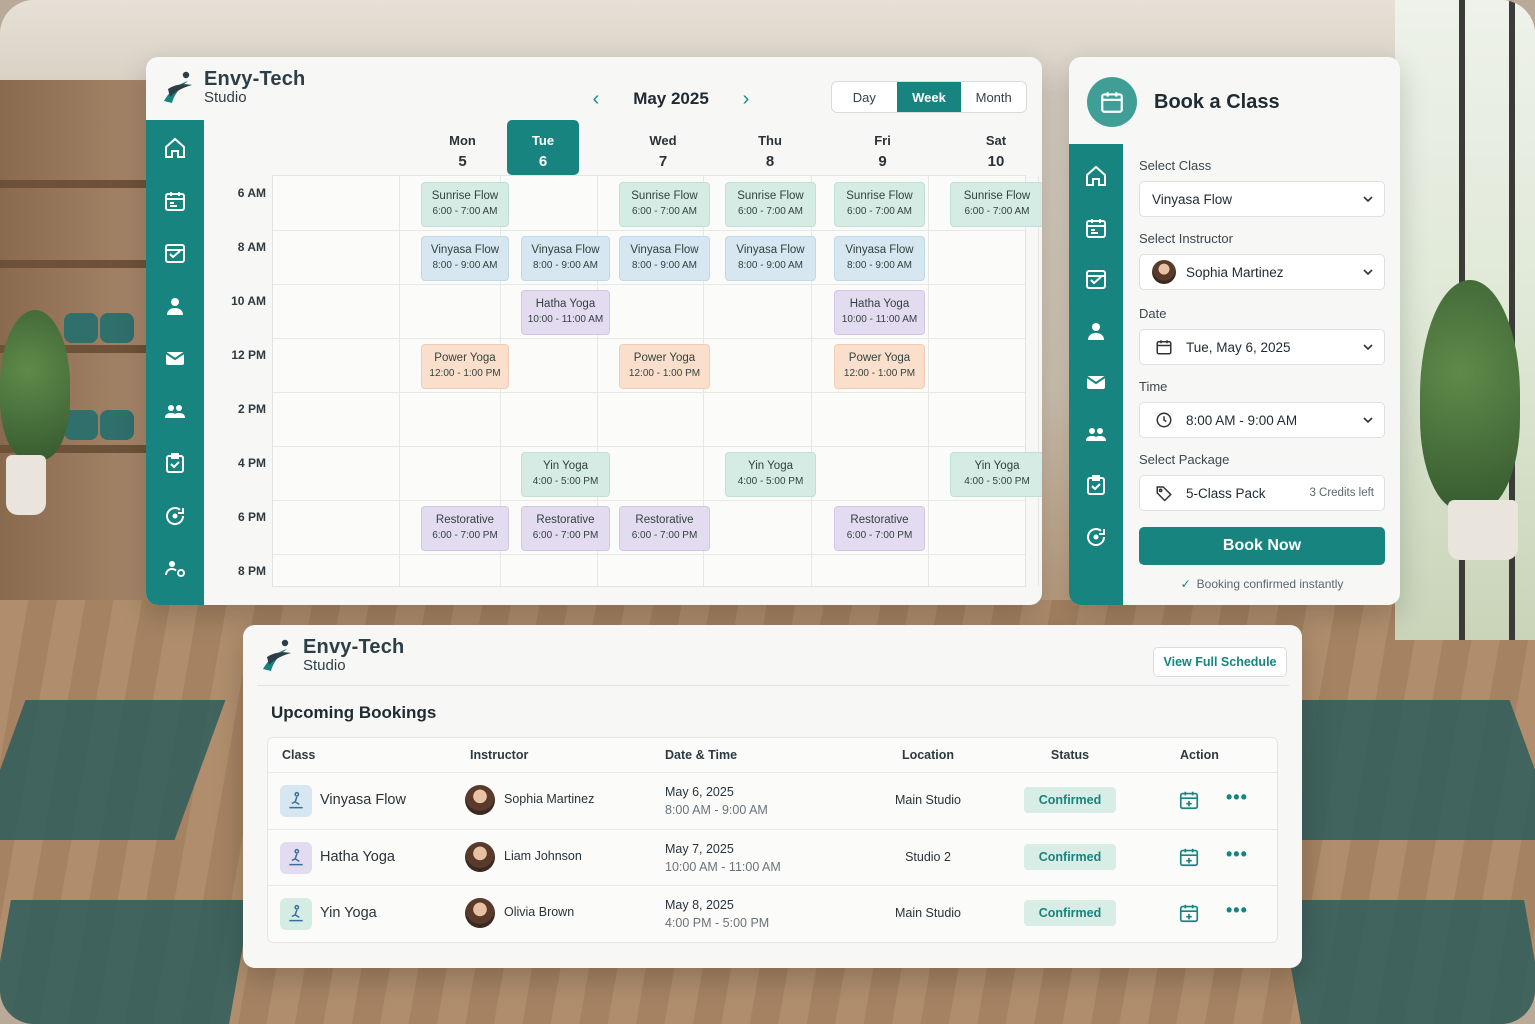 The width and height of the screenshot is (1535, 1024). I want to click on class-name: Yin Yoga, so click(348, 913).